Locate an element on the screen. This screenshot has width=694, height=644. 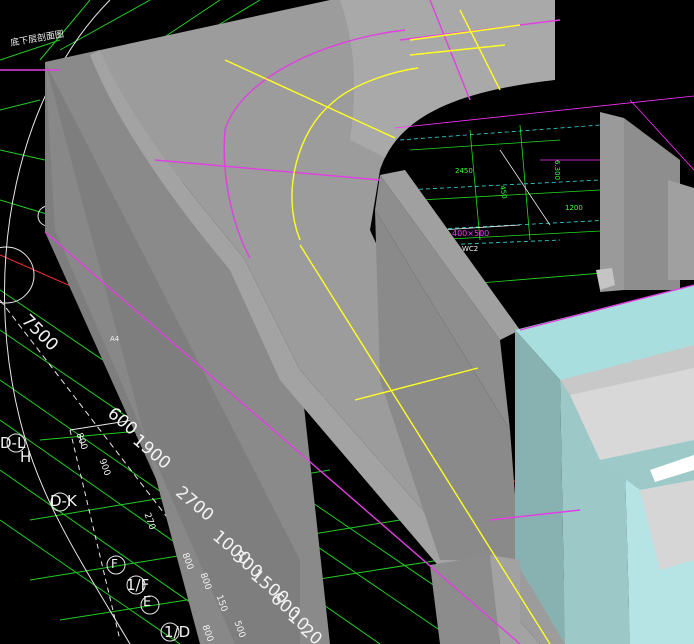
axis-label-e: E is located at coordinates (147, 602).